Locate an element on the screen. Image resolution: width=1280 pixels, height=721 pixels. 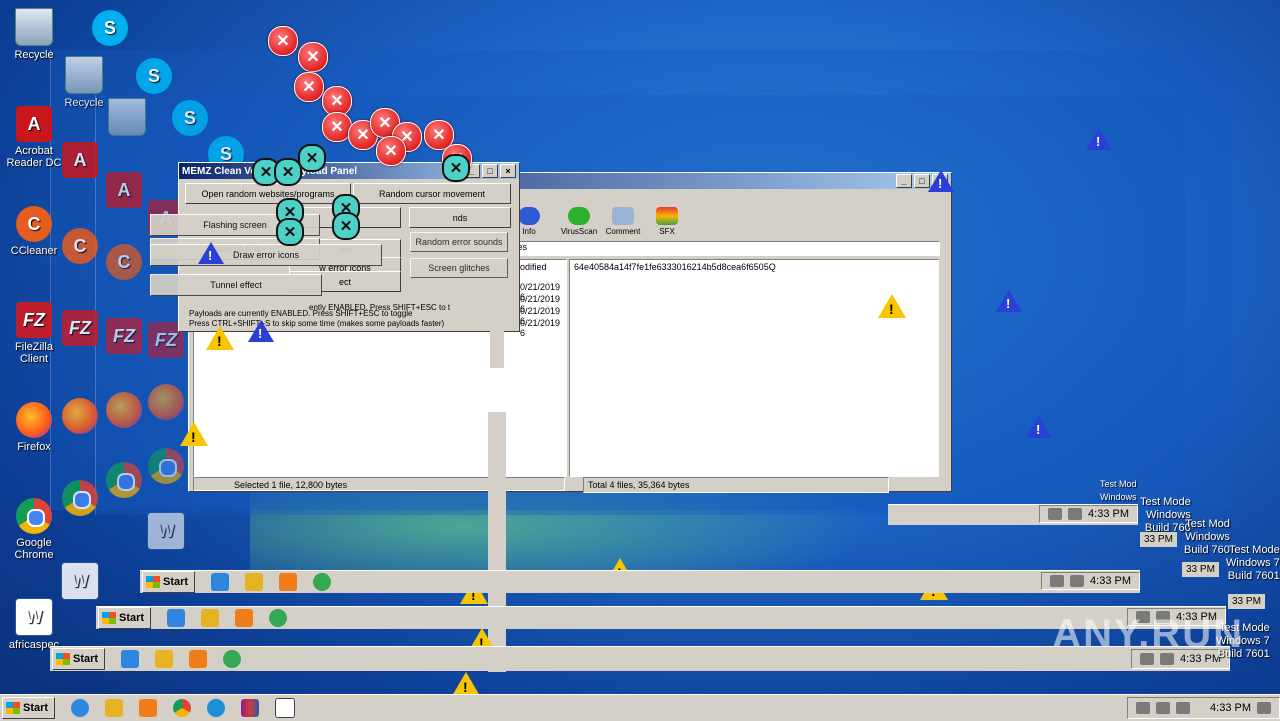
toolbar-virusscan: VirusScan is located at coordinates (579, 221).